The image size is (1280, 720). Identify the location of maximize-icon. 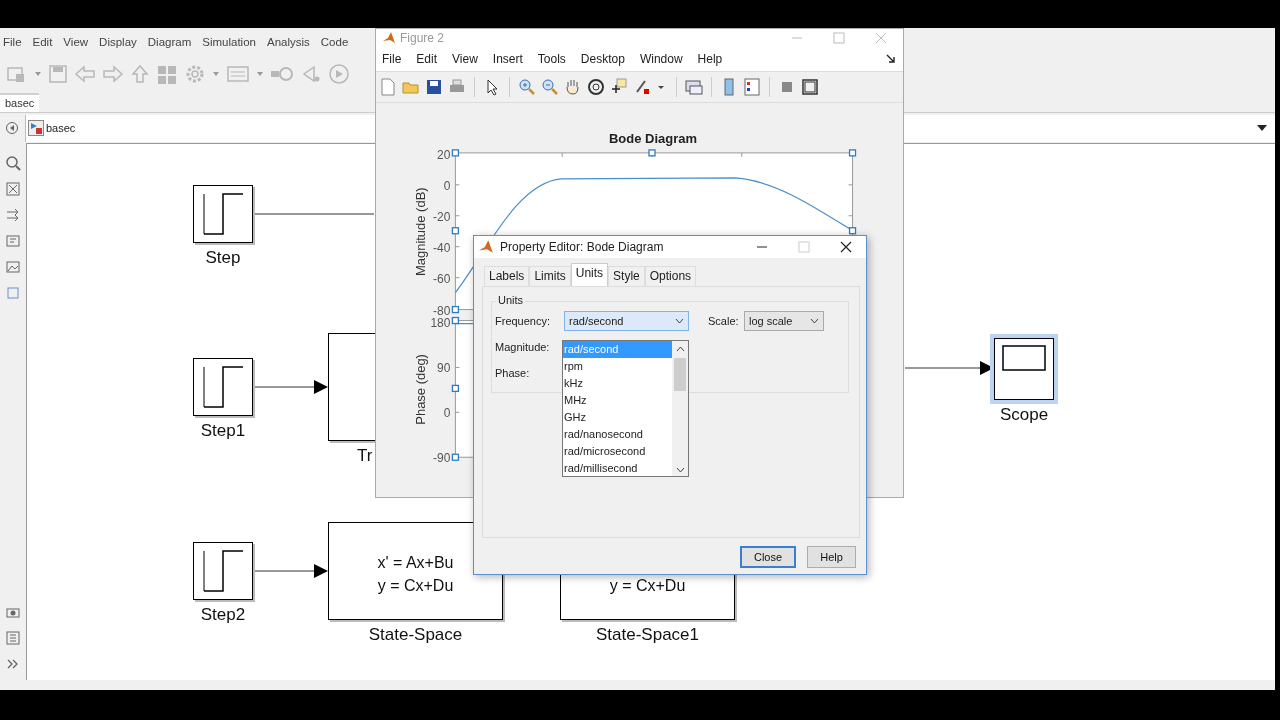
(804, 247).